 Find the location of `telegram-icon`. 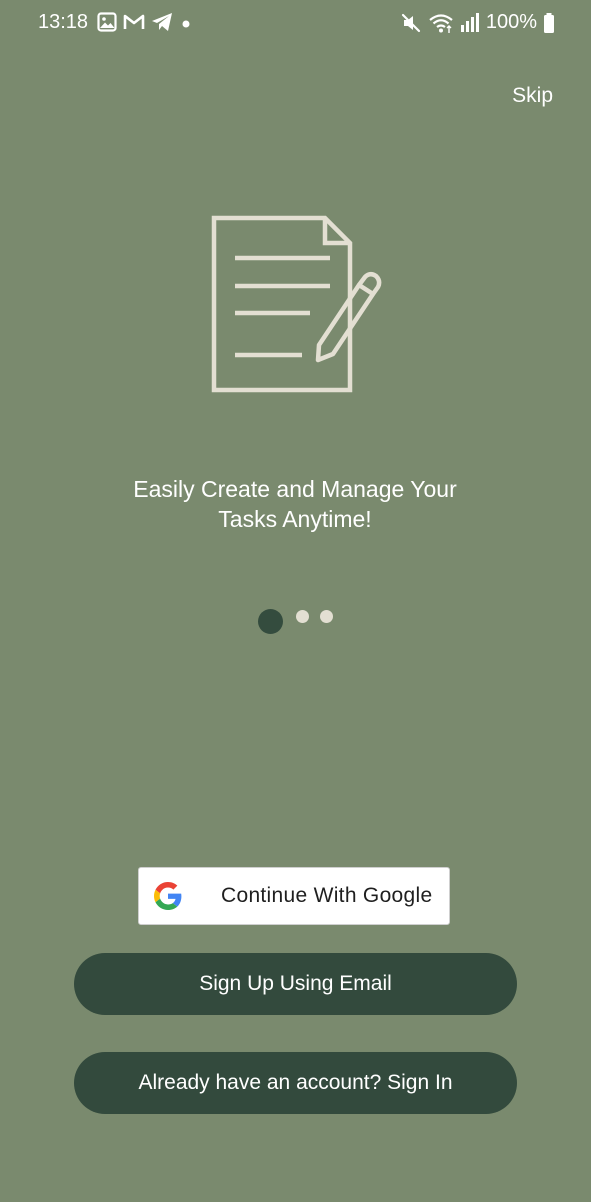

telegram-icon is located at coordinates (162, 22).